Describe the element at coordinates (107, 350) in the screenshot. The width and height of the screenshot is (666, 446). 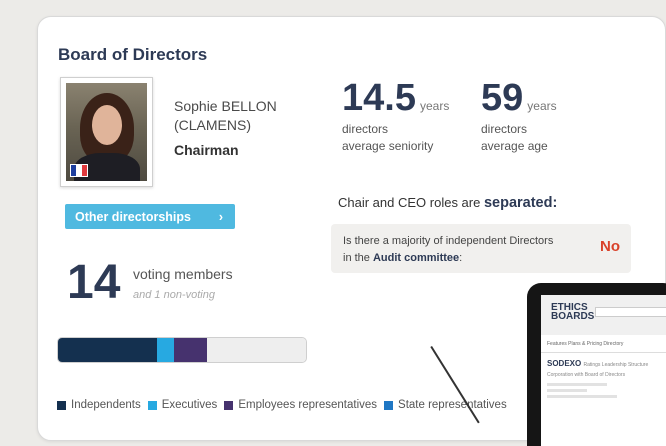
I see `composition-segment-independents` at that location.